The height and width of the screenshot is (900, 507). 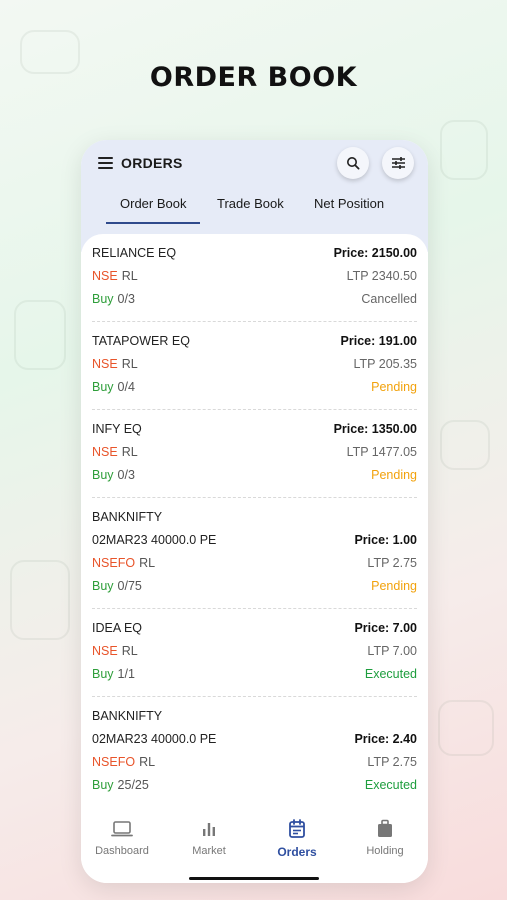 What do you see at coordinates (385, 540) in the screenshot?
I see `order-price: Price: 1.00` at bounding box center [385, 540].